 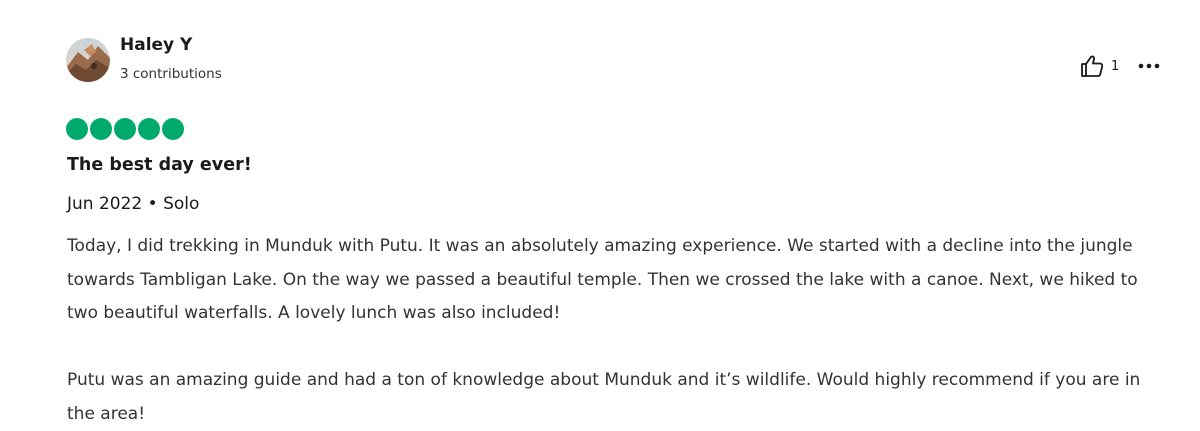 I want to click on helpful-vote-button: 1, so click(x=1099, y=66).